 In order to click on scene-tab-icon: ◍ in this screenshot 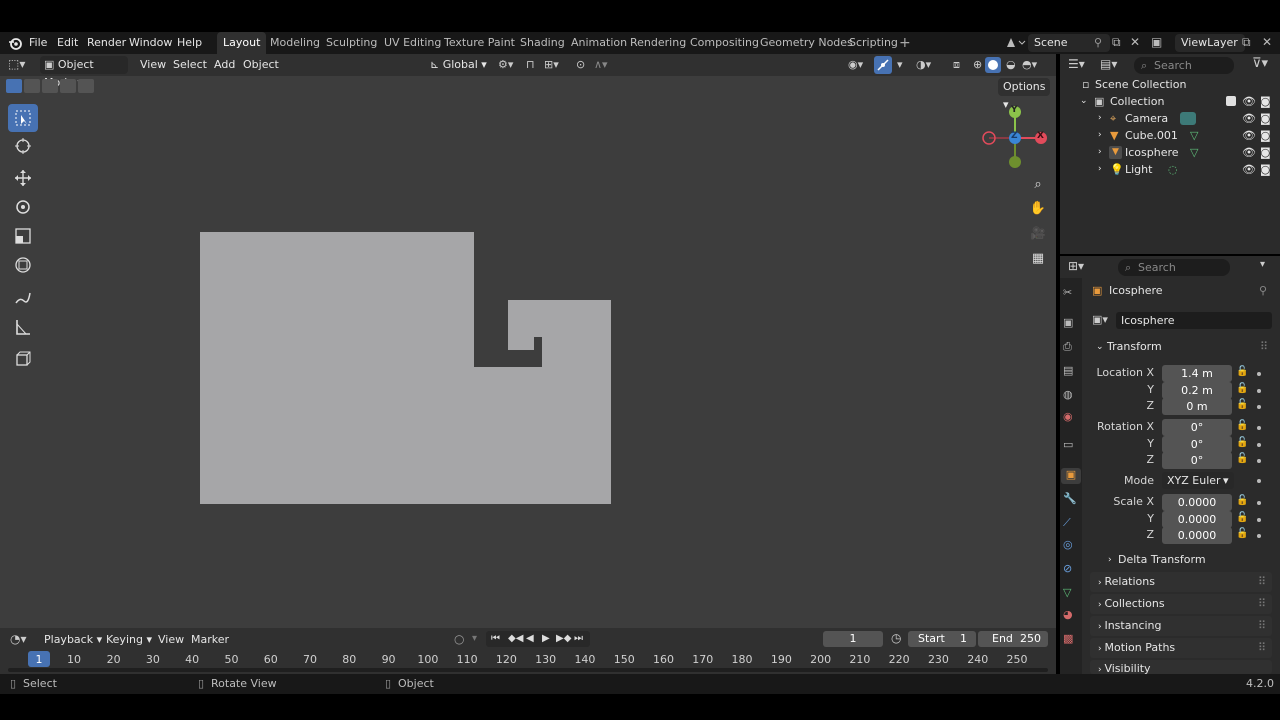, I will do `click(1071, 396)`.